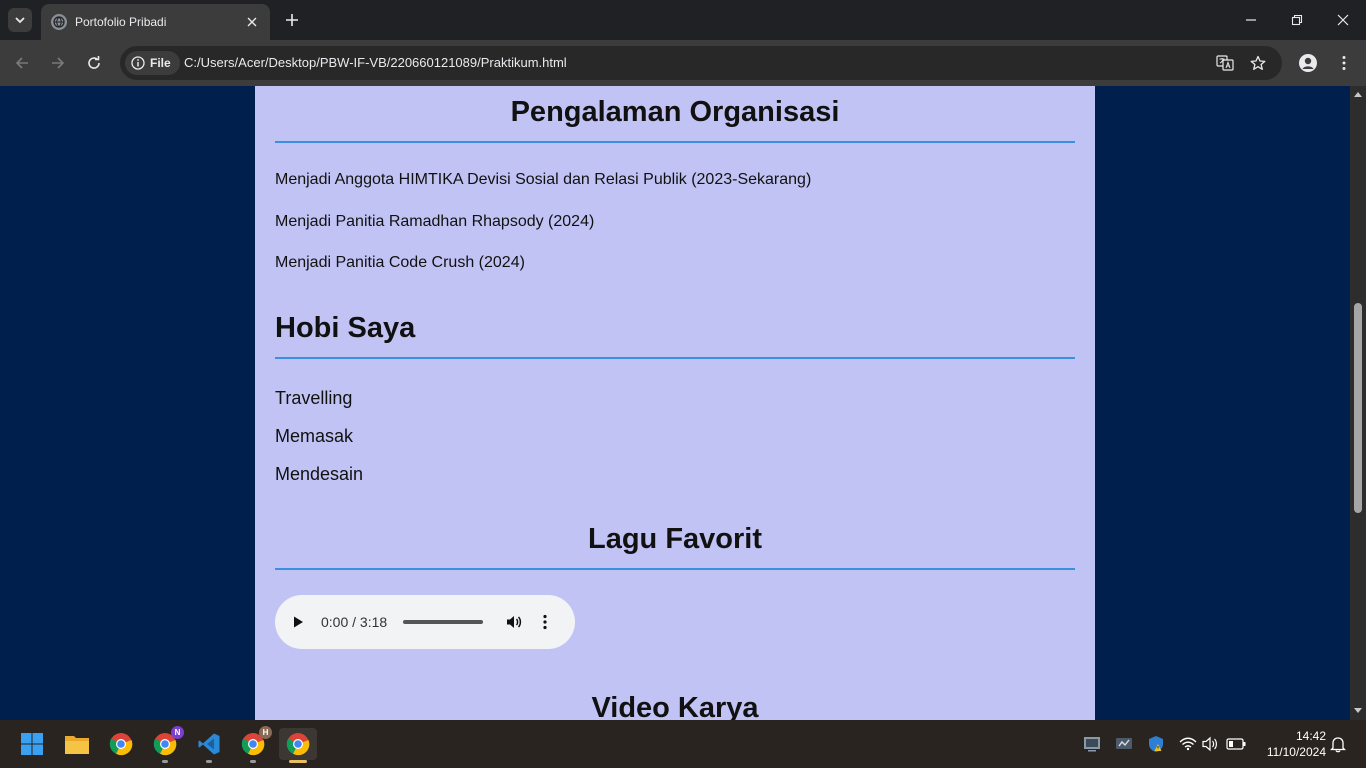  I want to click on audio-time: 0:00 / 3:18, so click(354, 622).